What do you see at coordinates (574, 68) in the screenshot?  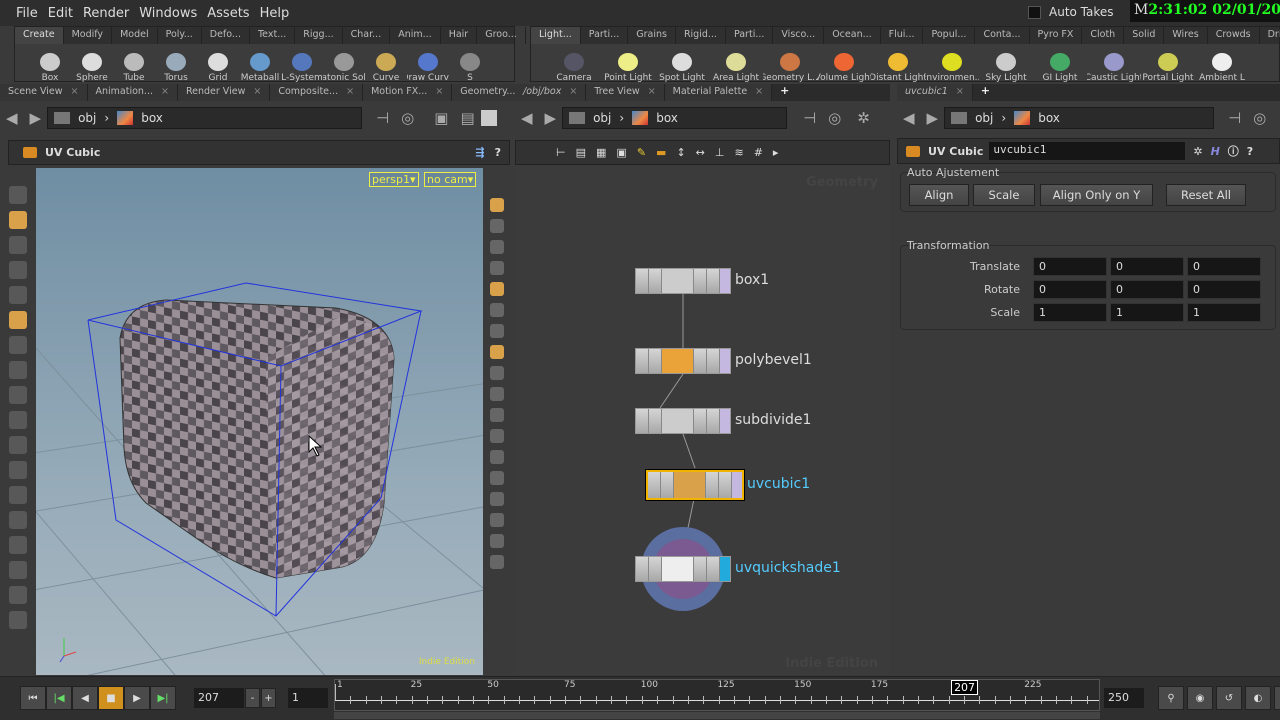 I see `shelf-tool: Camera` at bounding box center [574, 68].